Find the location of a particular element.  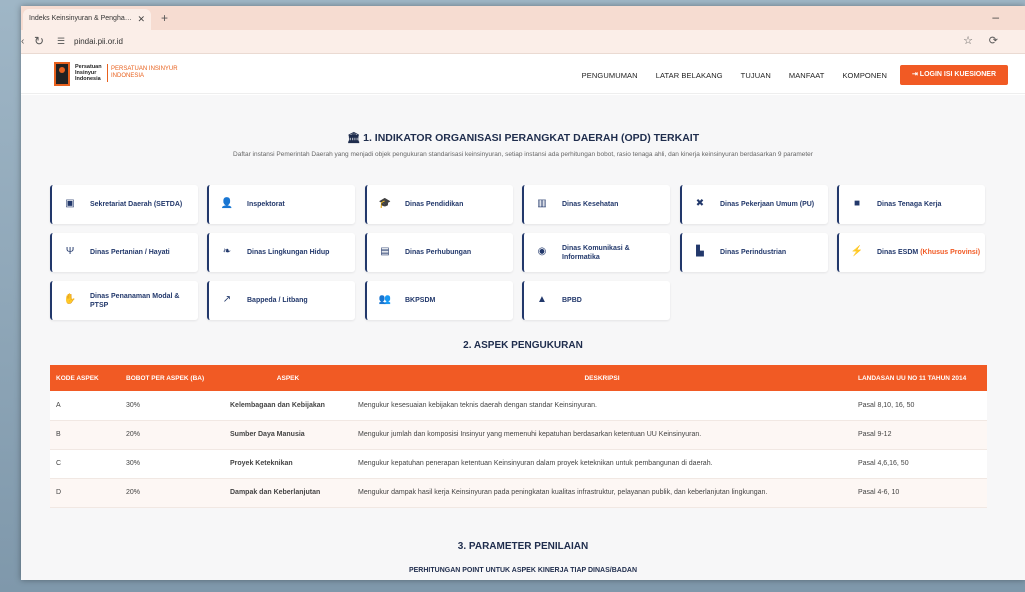

hand-coin-icon: ✋ is located at coordinates (70, 299).